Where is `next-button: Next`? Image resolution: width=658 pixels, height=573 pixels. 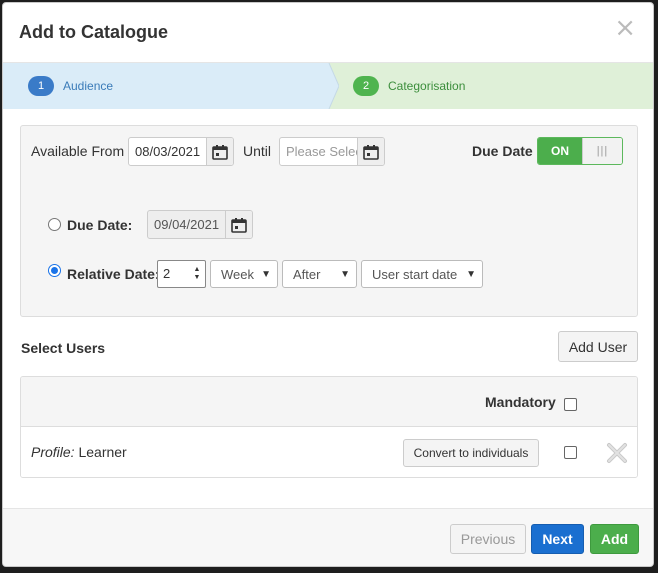 next-button: Next is located at coordinates (557, 539).